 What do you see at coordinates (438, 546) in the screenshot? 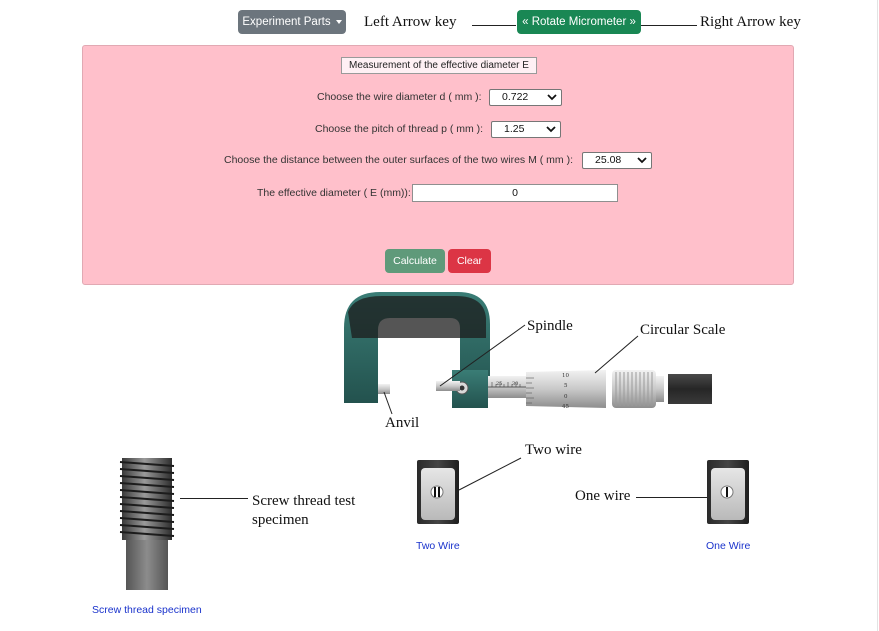
I see `two-wire-link: Two Wire` at bounding box center [438, 546].